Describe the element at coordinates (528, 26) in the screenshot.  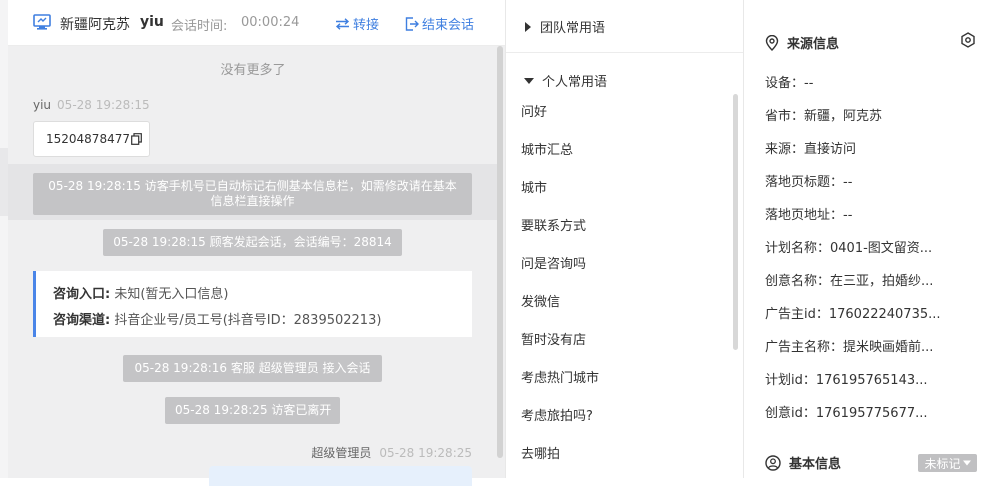
I see `caret-right-icon` at that location.